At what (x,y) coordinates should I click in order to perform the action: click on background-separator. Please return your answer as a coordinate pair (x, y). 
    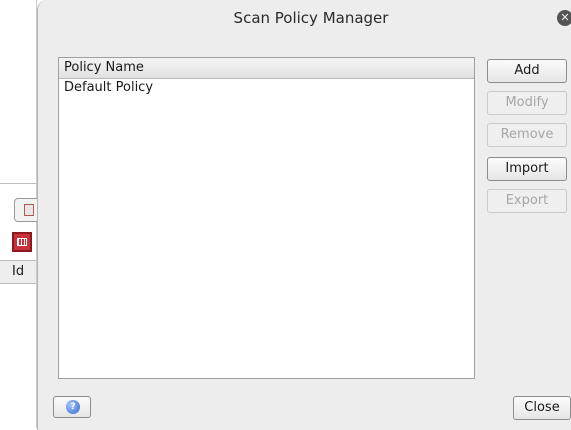
    Looking at the image, I should click on (18, 183).